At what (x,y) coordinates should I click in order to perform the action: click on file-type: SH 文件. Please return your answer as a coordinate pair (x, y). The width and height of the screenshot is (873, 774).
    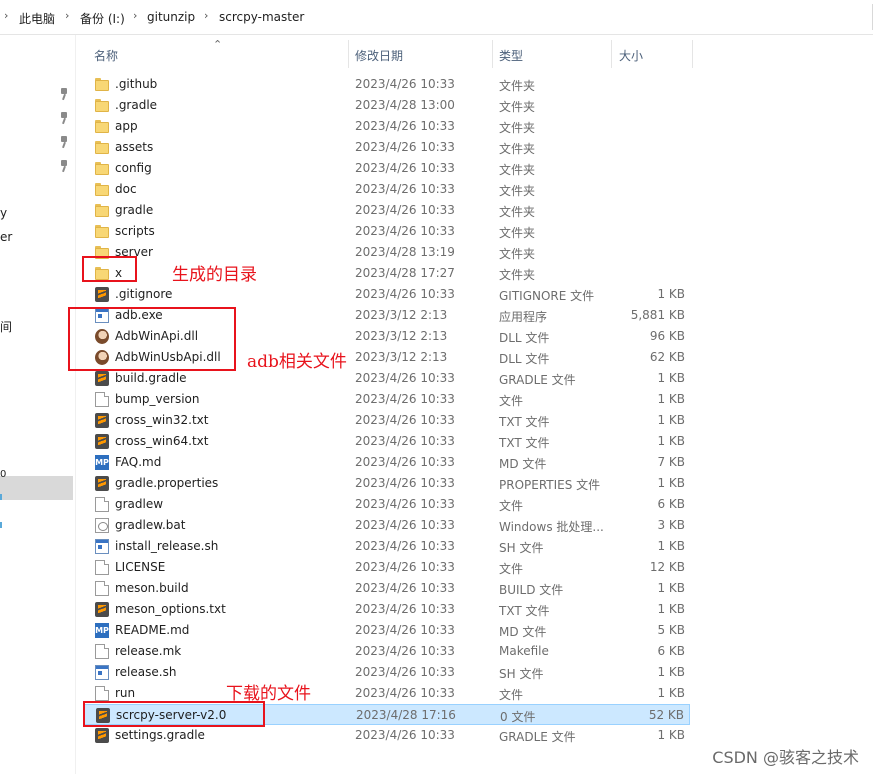
    Looking at the image, I should click on (521, 548).